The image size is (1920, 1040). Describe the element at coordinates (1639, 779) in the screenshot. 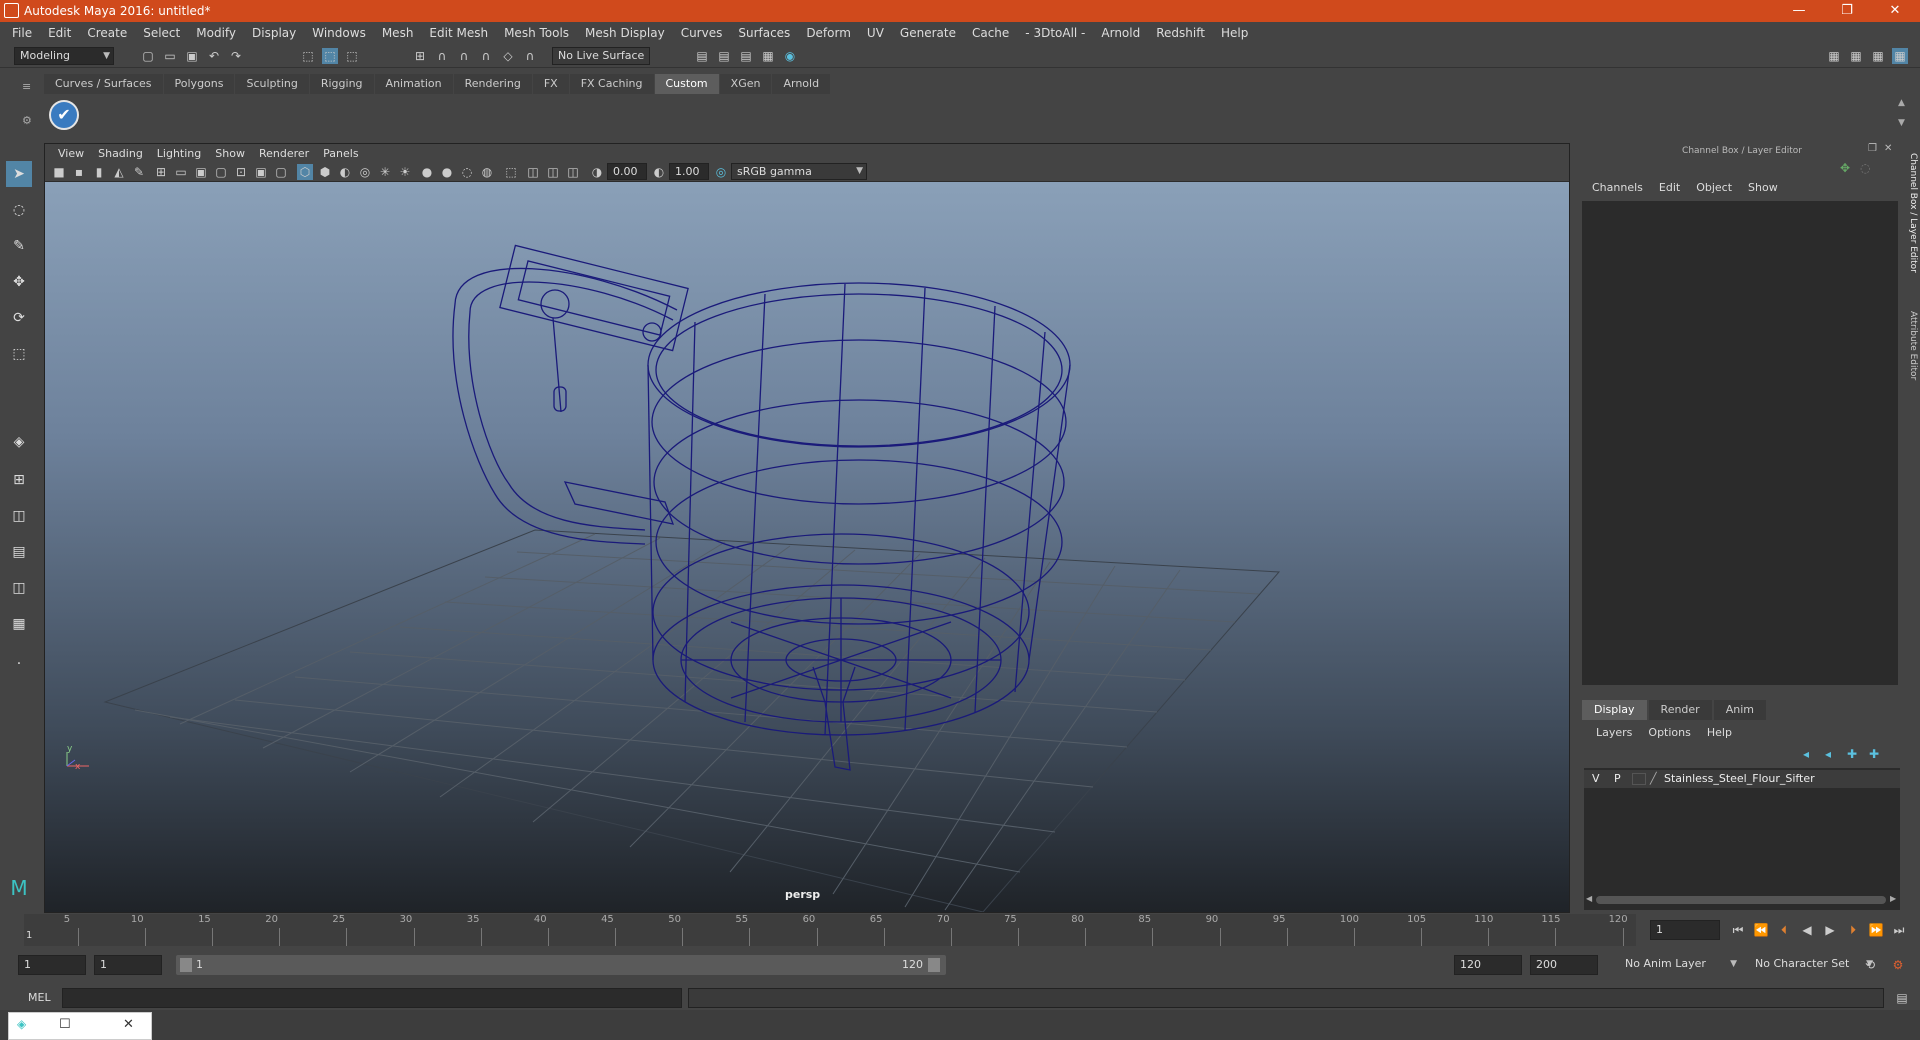

I see `layer-type-toggle` at that location.